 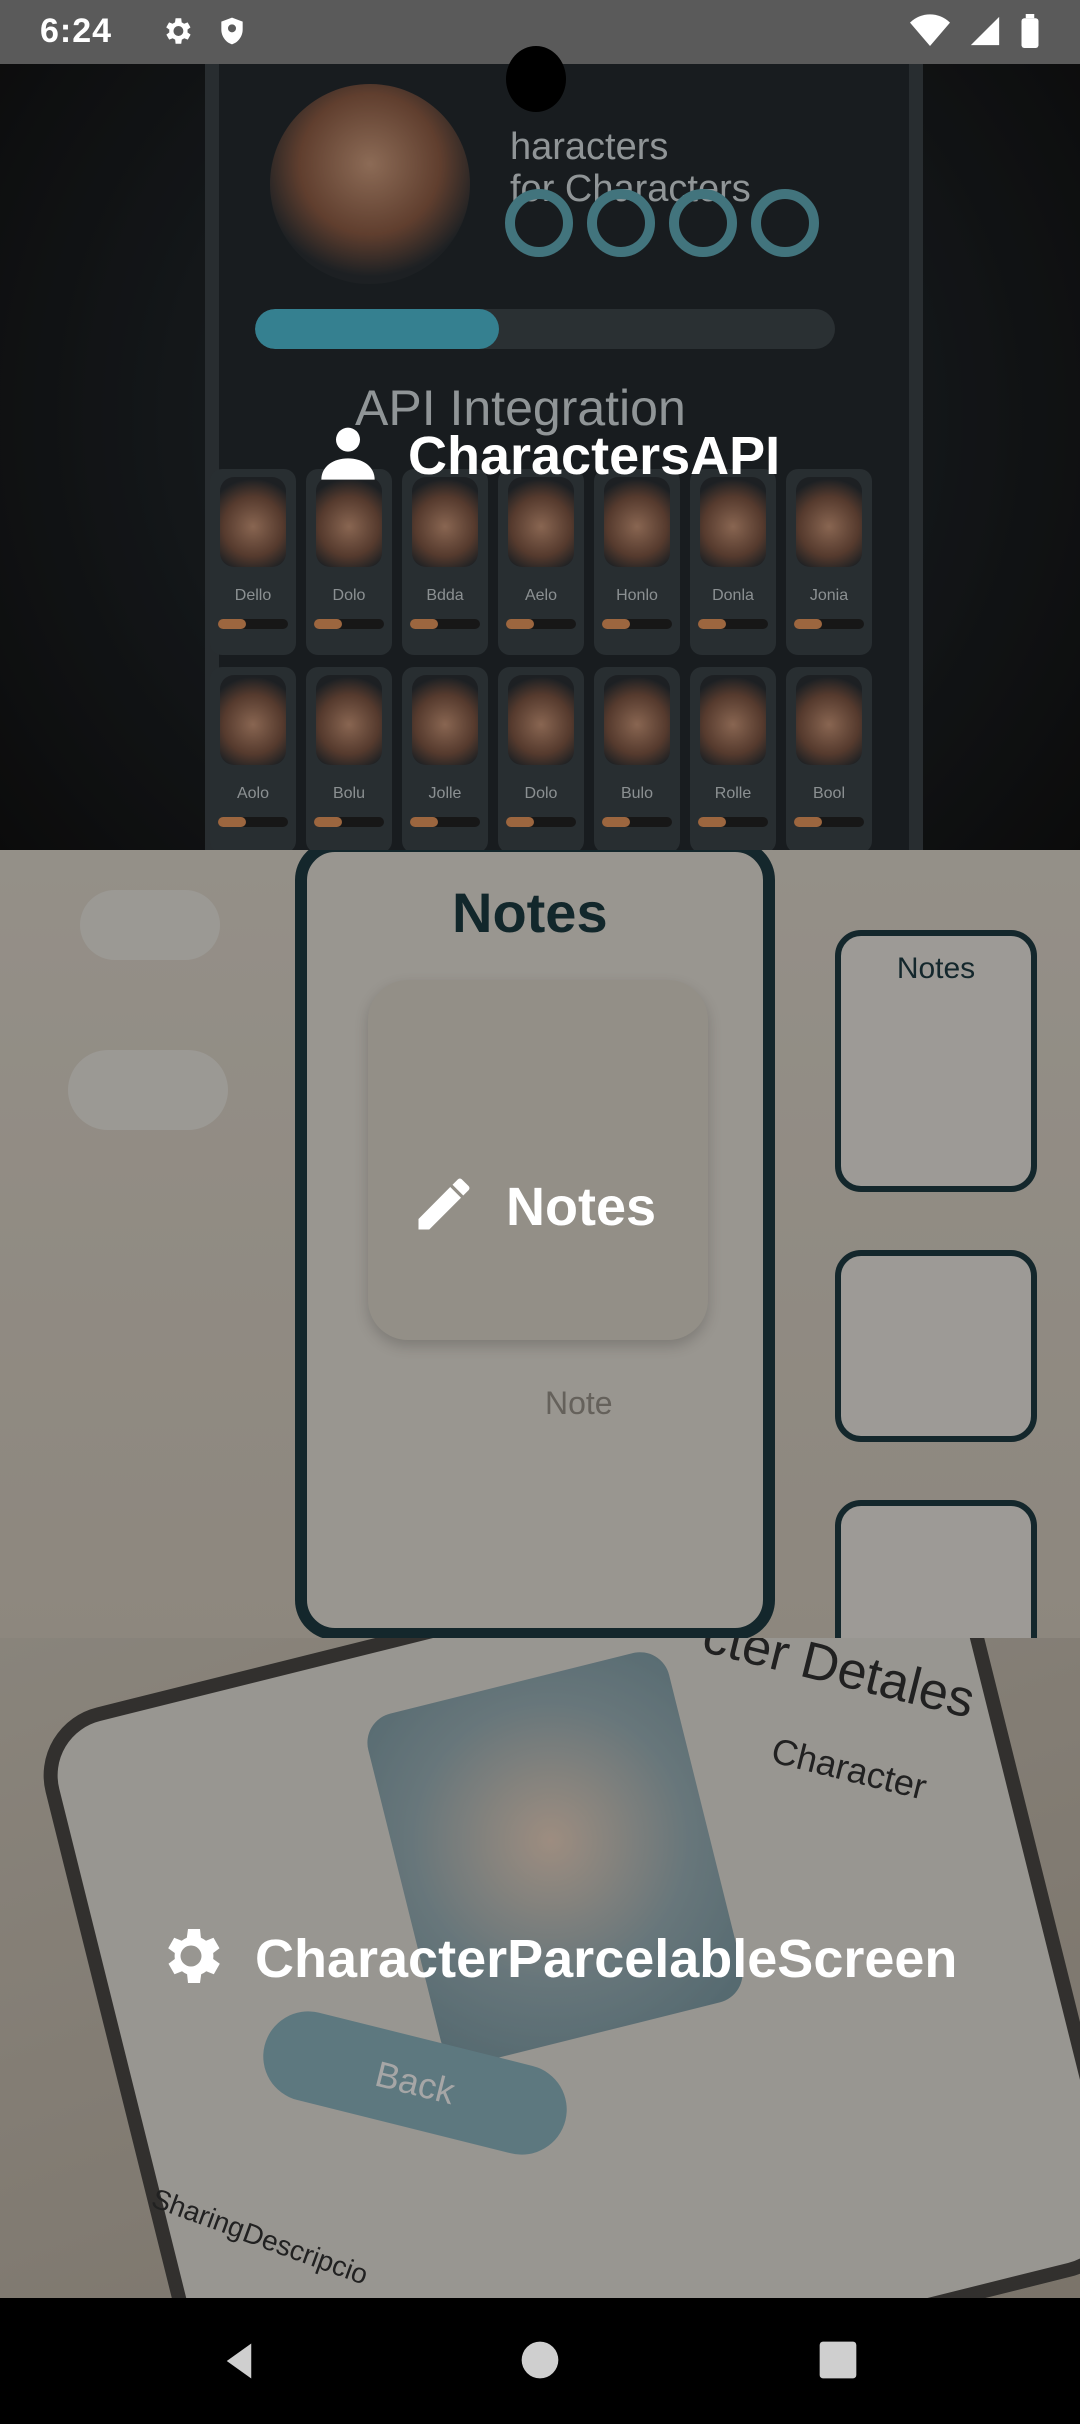 I want to click on recents-icon, so click(x=838, y=2362).